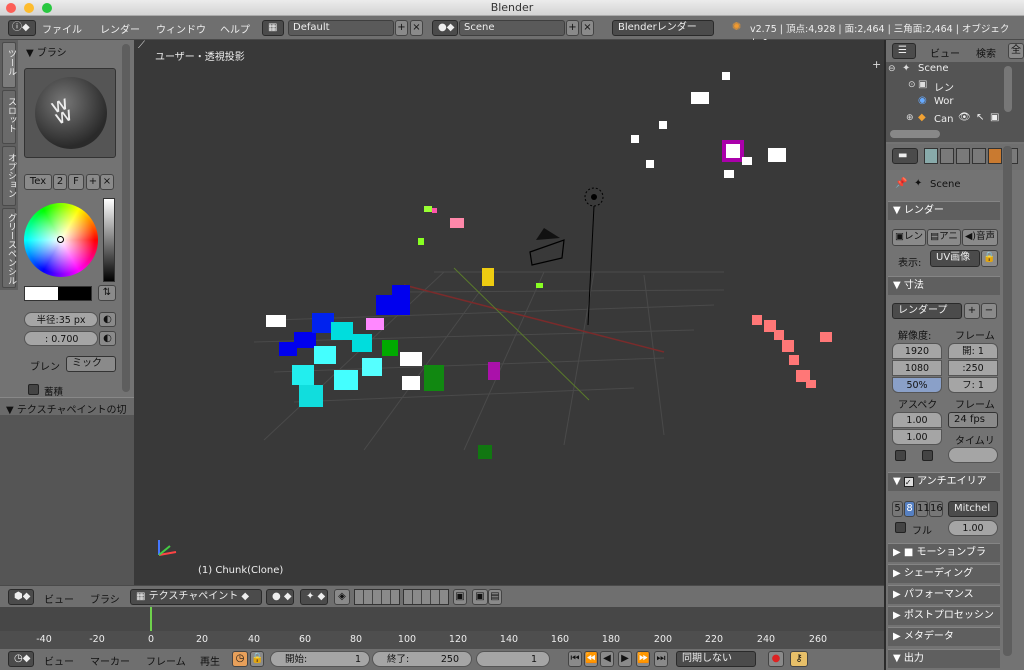  I want to click on record-icon: ●, so click(776, 659).